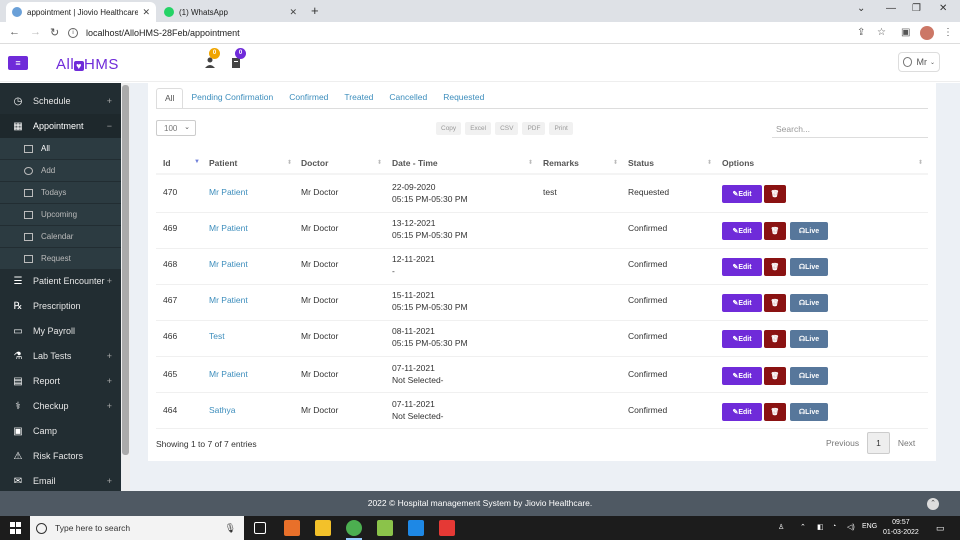 Image resolution: width=960 pixels, height=540 pixels. Describe the element at coordinates (212, 59) in the screenshot. I see `users-notification-button: 0` at that location.